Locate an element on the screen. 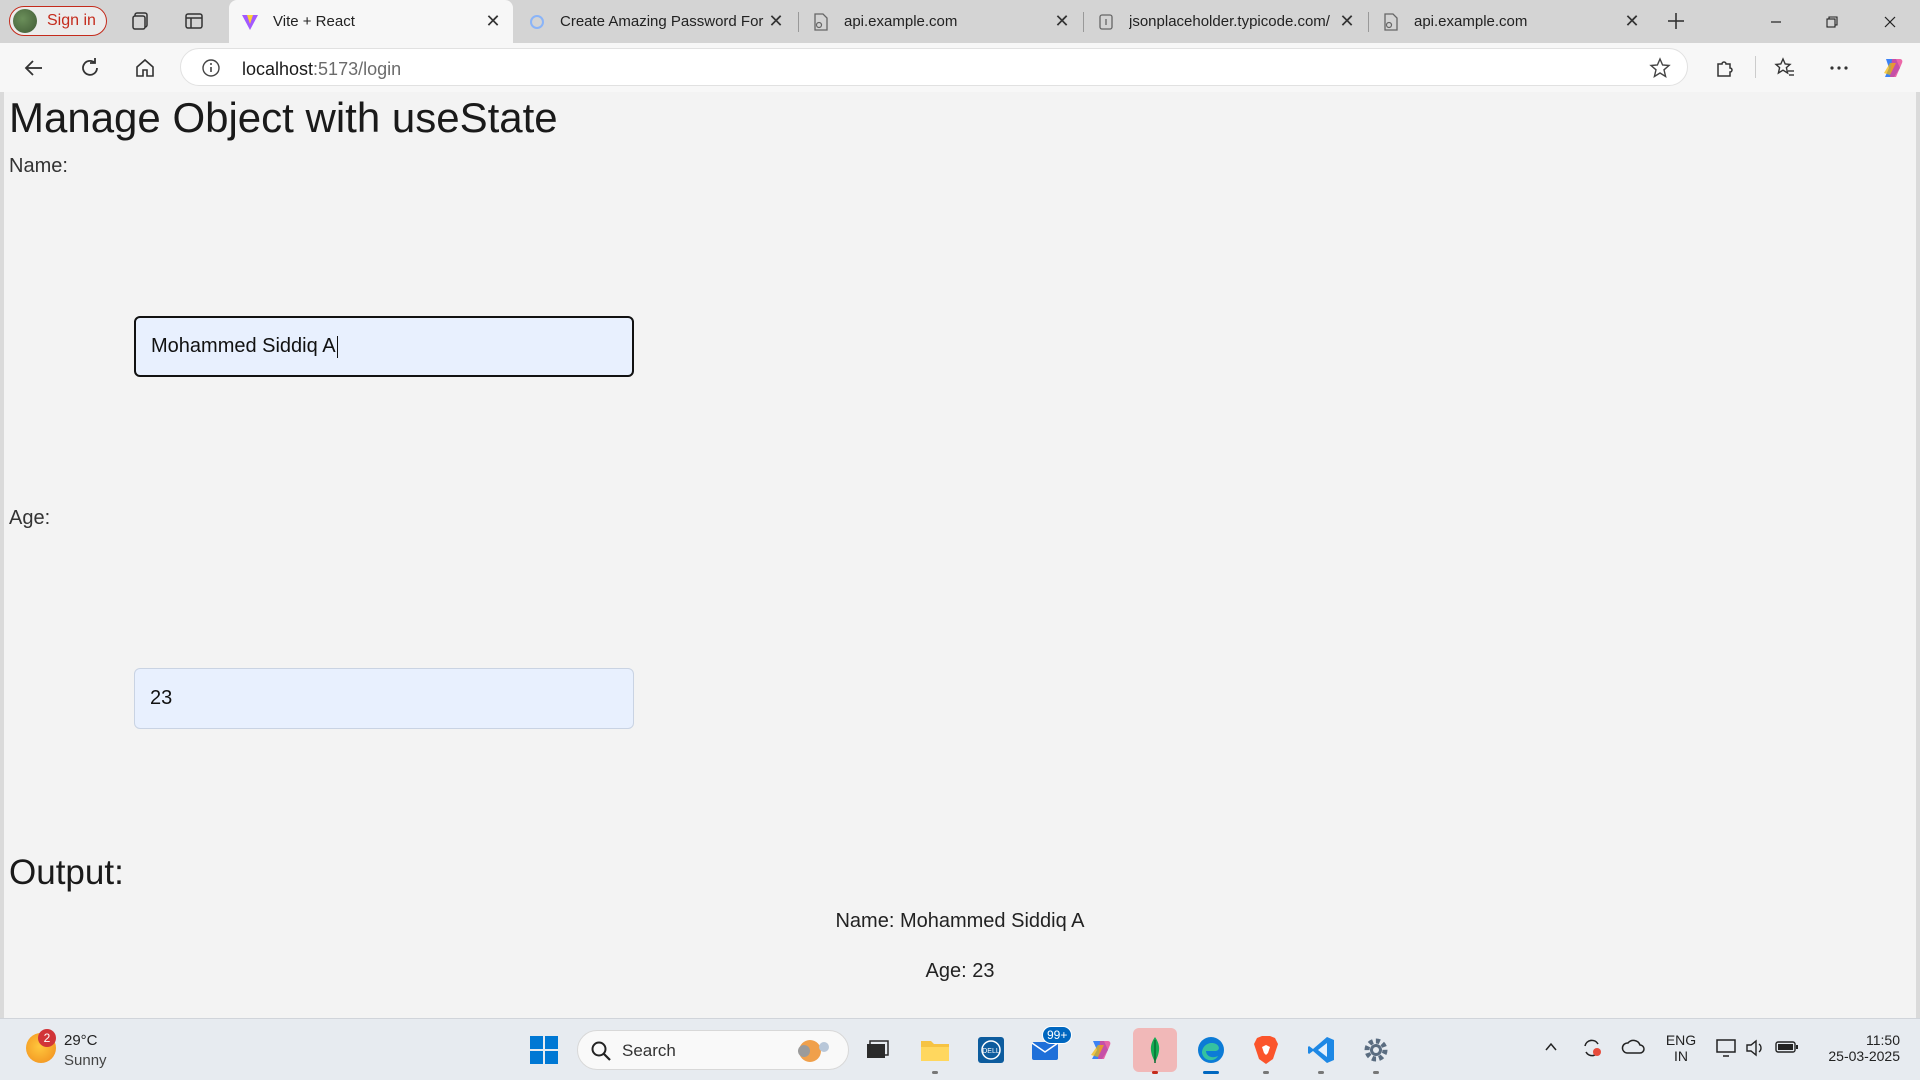 The height and width of the screenshot is (1080, 1920). weather-temperature: 29°C is located at coordinates (81, 1040).